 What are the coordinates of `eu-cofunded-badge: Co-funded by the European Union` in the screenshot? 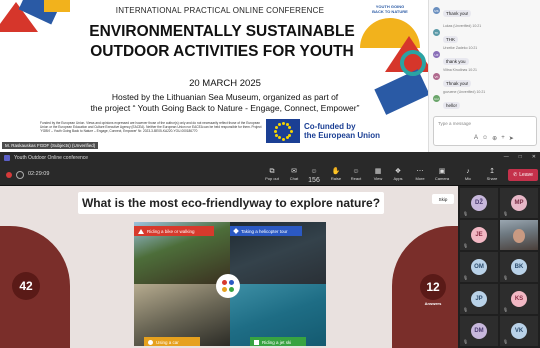 It's located at (323, 131).